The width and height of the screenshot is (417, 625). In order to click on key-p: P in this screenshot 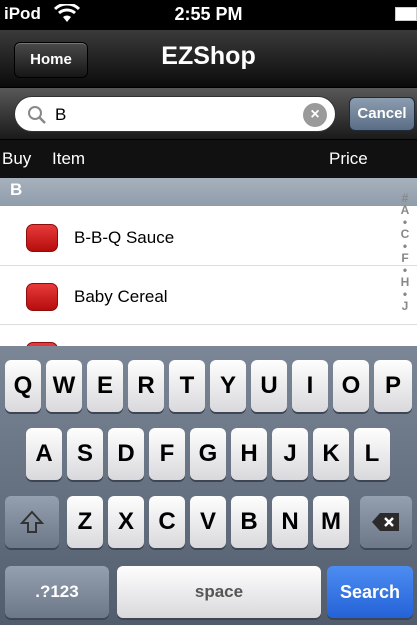, I will do `click(393, 386)`.